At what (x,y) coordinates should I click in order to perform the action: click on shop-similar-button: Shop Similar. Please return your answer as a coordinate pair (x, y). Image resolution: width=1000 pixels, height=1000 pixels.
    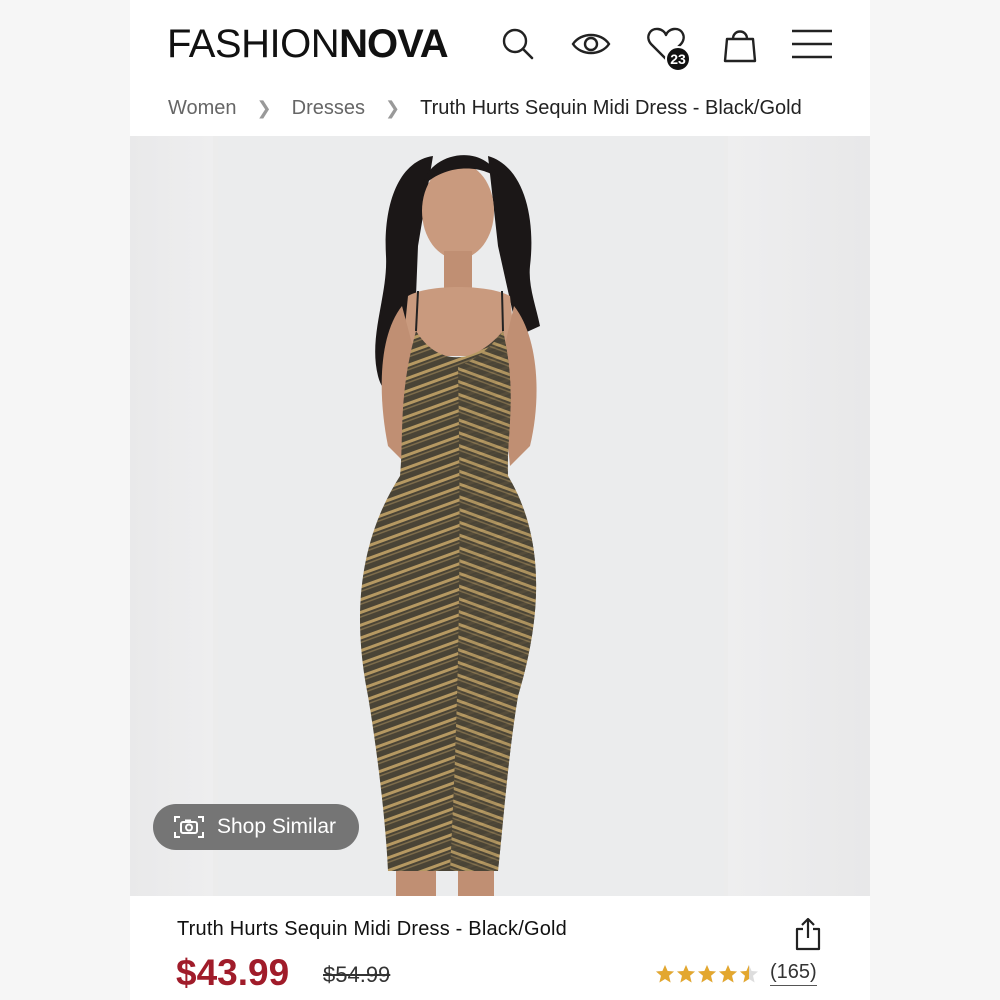
    Looking at the image, I should click on (256, 827).